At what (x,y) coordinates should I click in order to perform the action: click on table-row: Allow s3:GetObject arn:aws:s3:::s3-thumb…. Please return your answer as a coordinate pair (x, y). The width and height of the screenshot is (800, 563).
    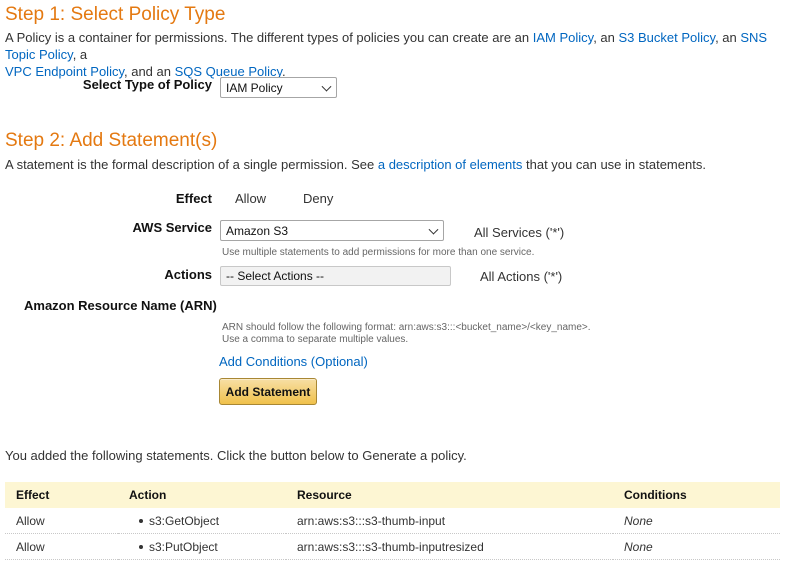
    Looking at the image, I should click on (392, 521).